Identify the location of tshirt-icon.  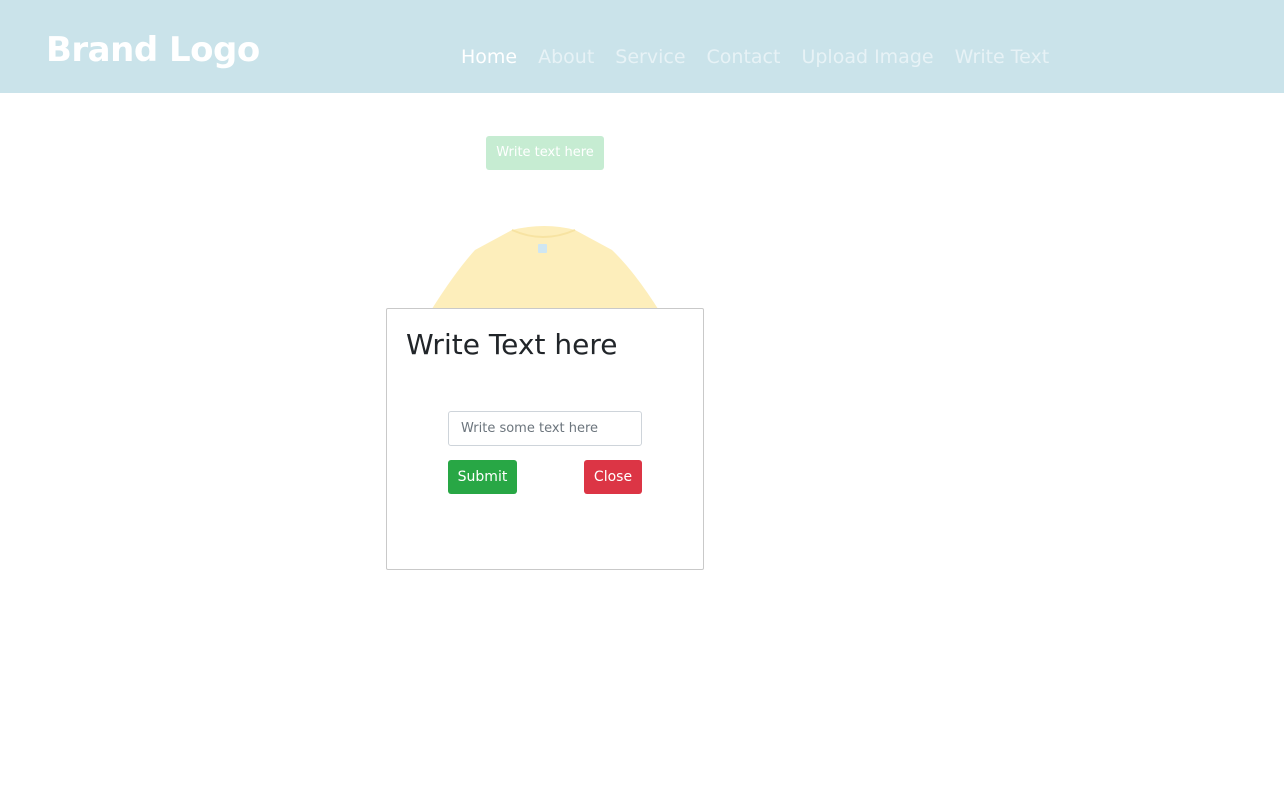
(545, 269).